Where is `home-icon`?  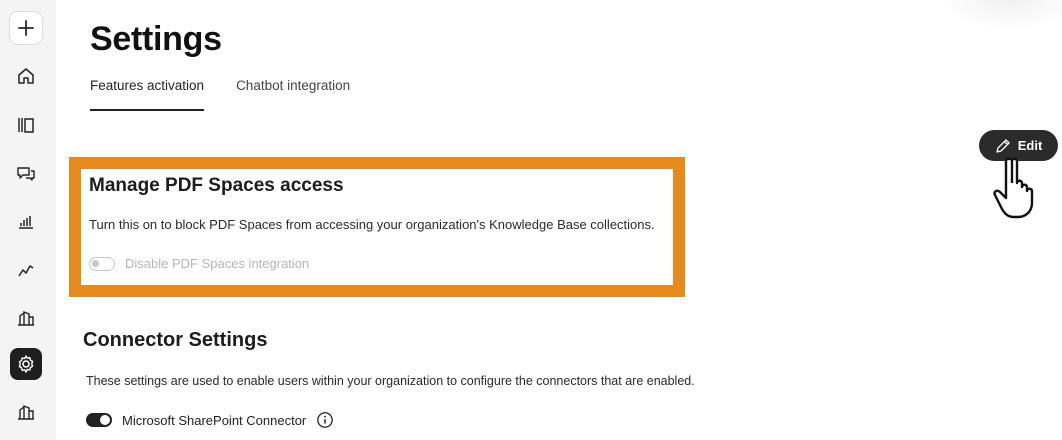
home-icon is located at coordinates (26, 76).